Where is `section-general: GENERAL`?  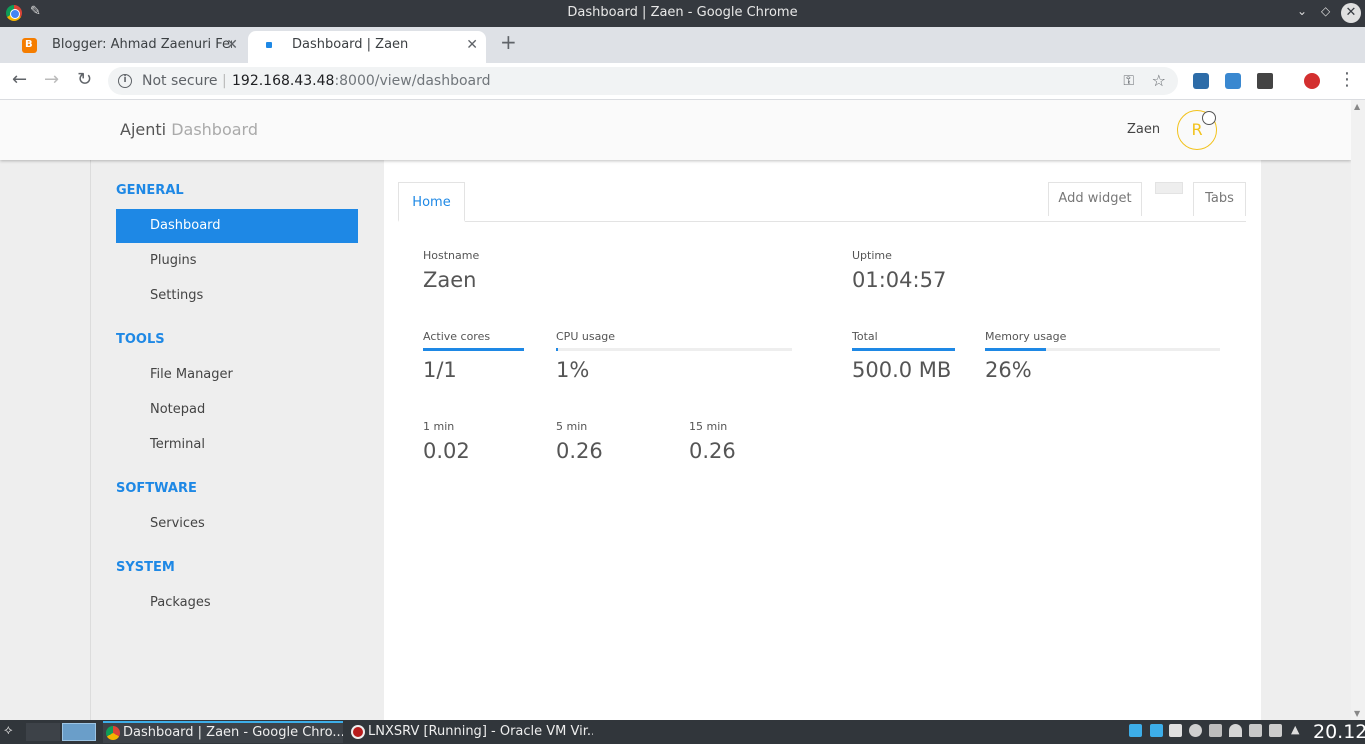
section-general: GENERAL is located at coordinates (150, 190).